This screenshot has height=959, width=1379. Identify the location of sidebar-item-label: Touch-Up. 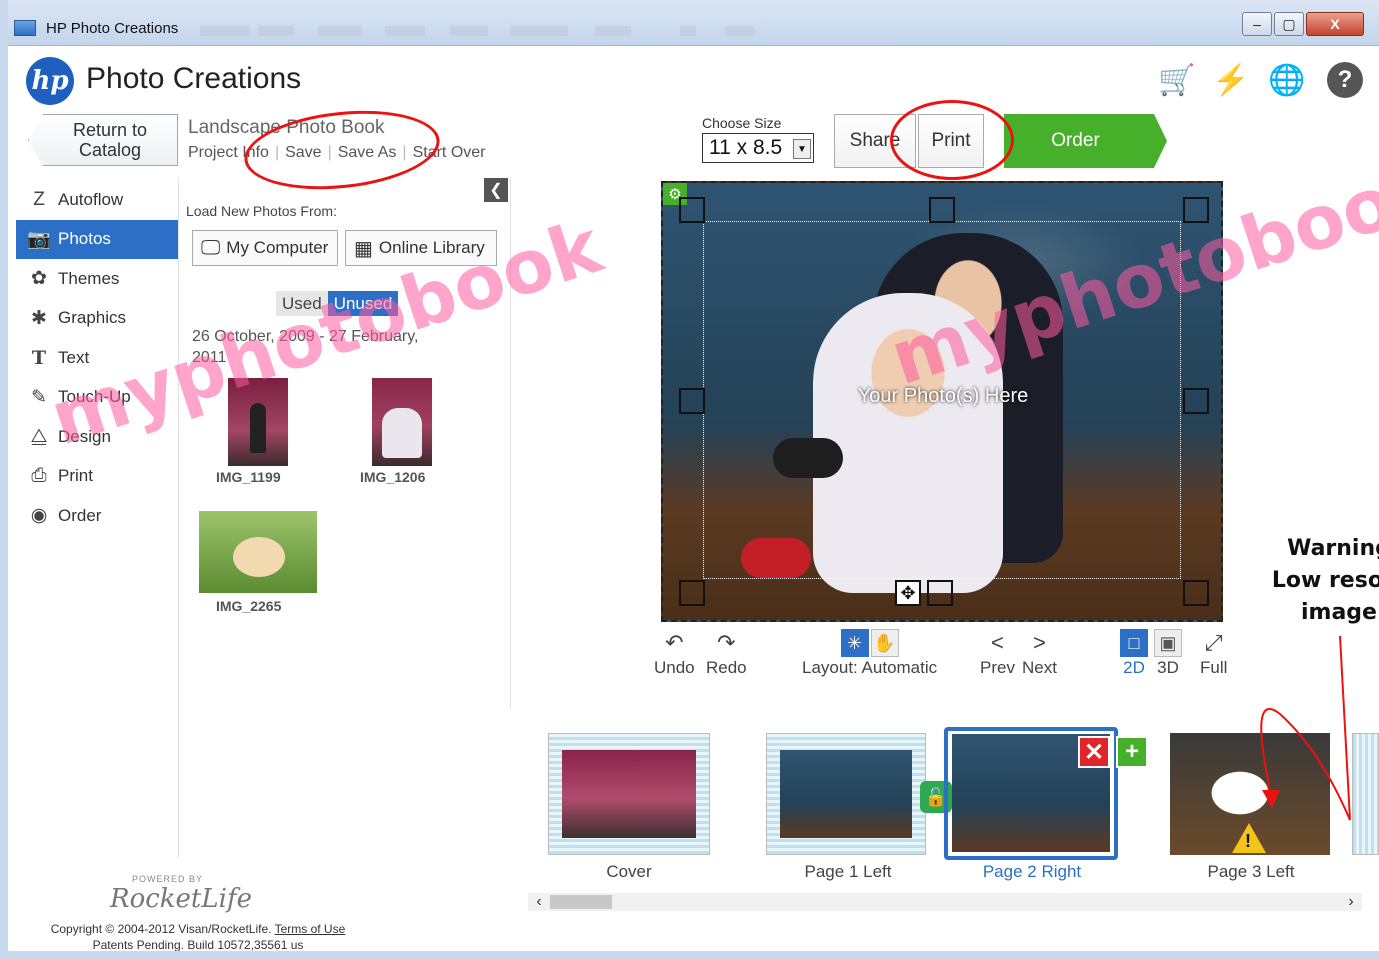
(94, 397).